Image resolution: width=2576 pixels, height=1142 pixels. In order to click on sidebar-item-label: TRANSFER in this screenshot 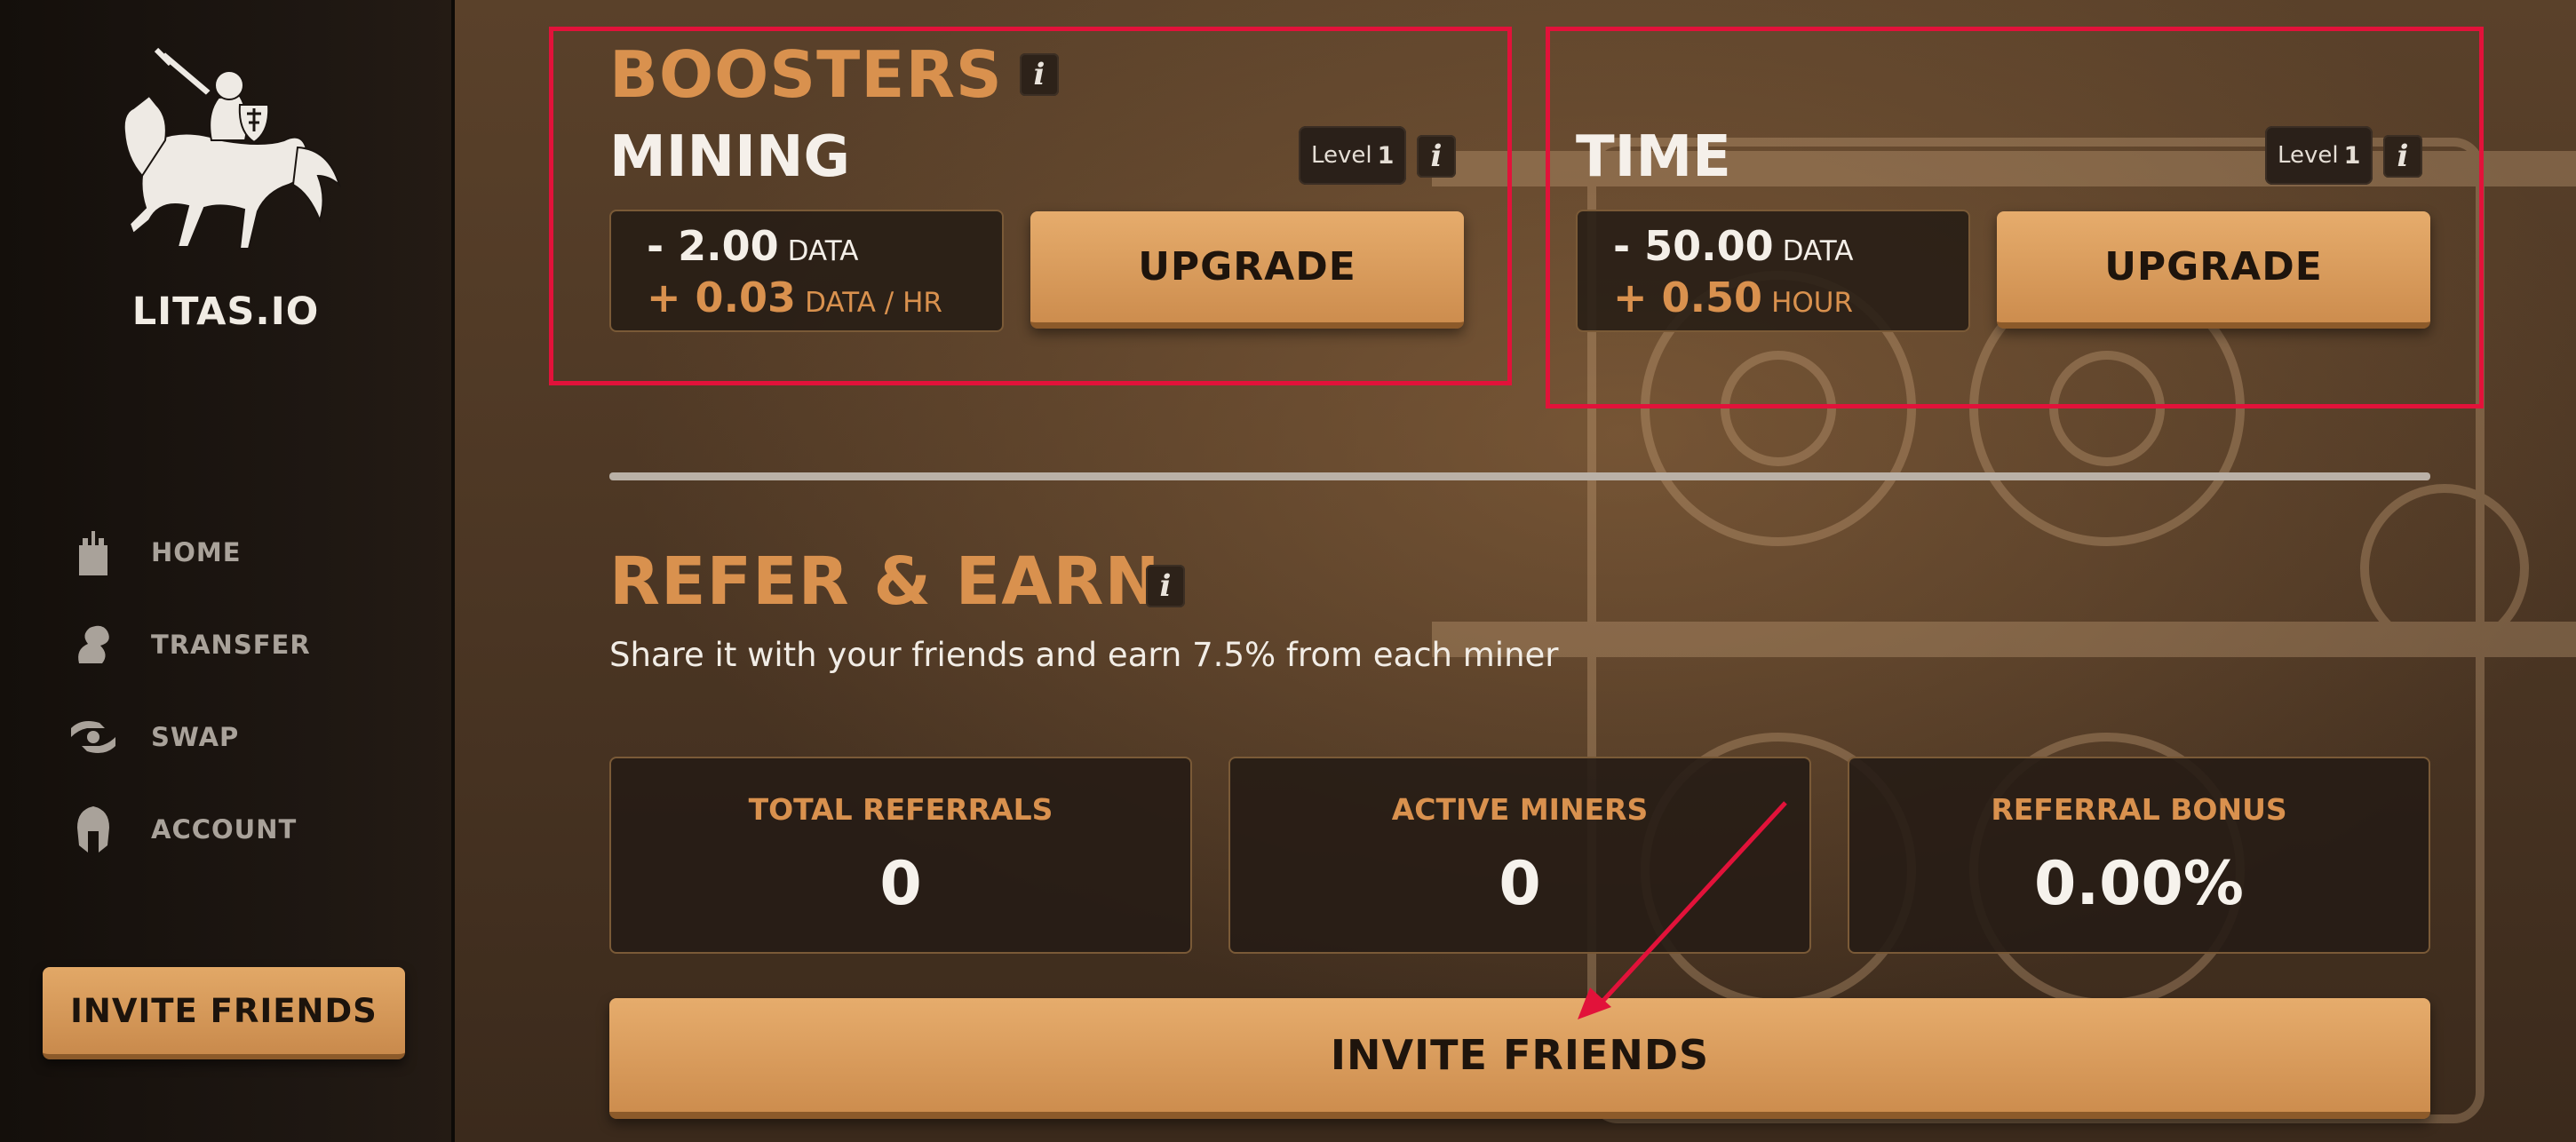, I will do `click(231, 645)`.